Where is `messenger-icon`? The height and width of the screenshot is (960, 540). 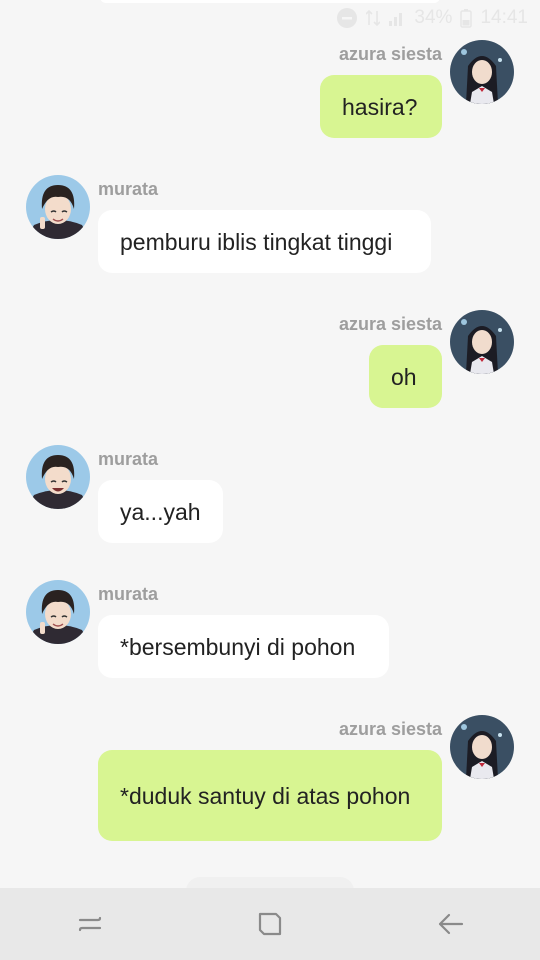
messenger-icon is located at coordinates (347, 18).